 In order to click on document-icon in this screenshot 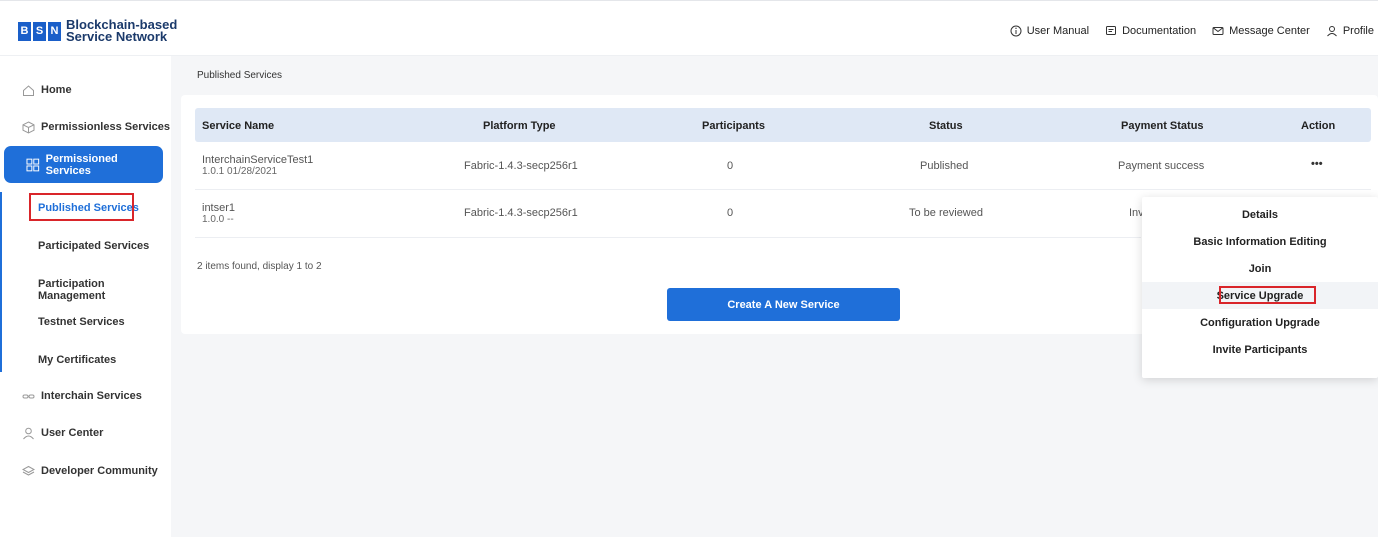, I will do `click(1111, 30)`.